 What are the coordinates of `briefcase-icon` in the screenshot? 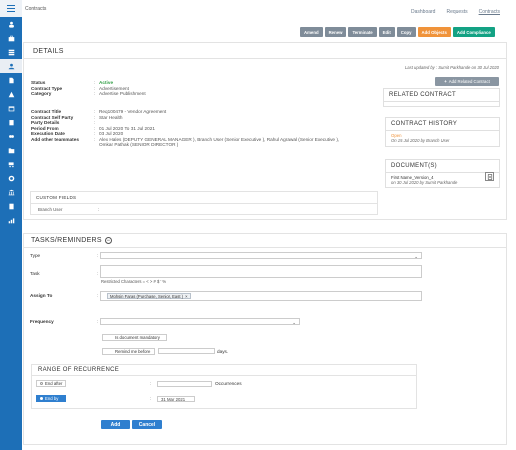 It's located at (11, 38).